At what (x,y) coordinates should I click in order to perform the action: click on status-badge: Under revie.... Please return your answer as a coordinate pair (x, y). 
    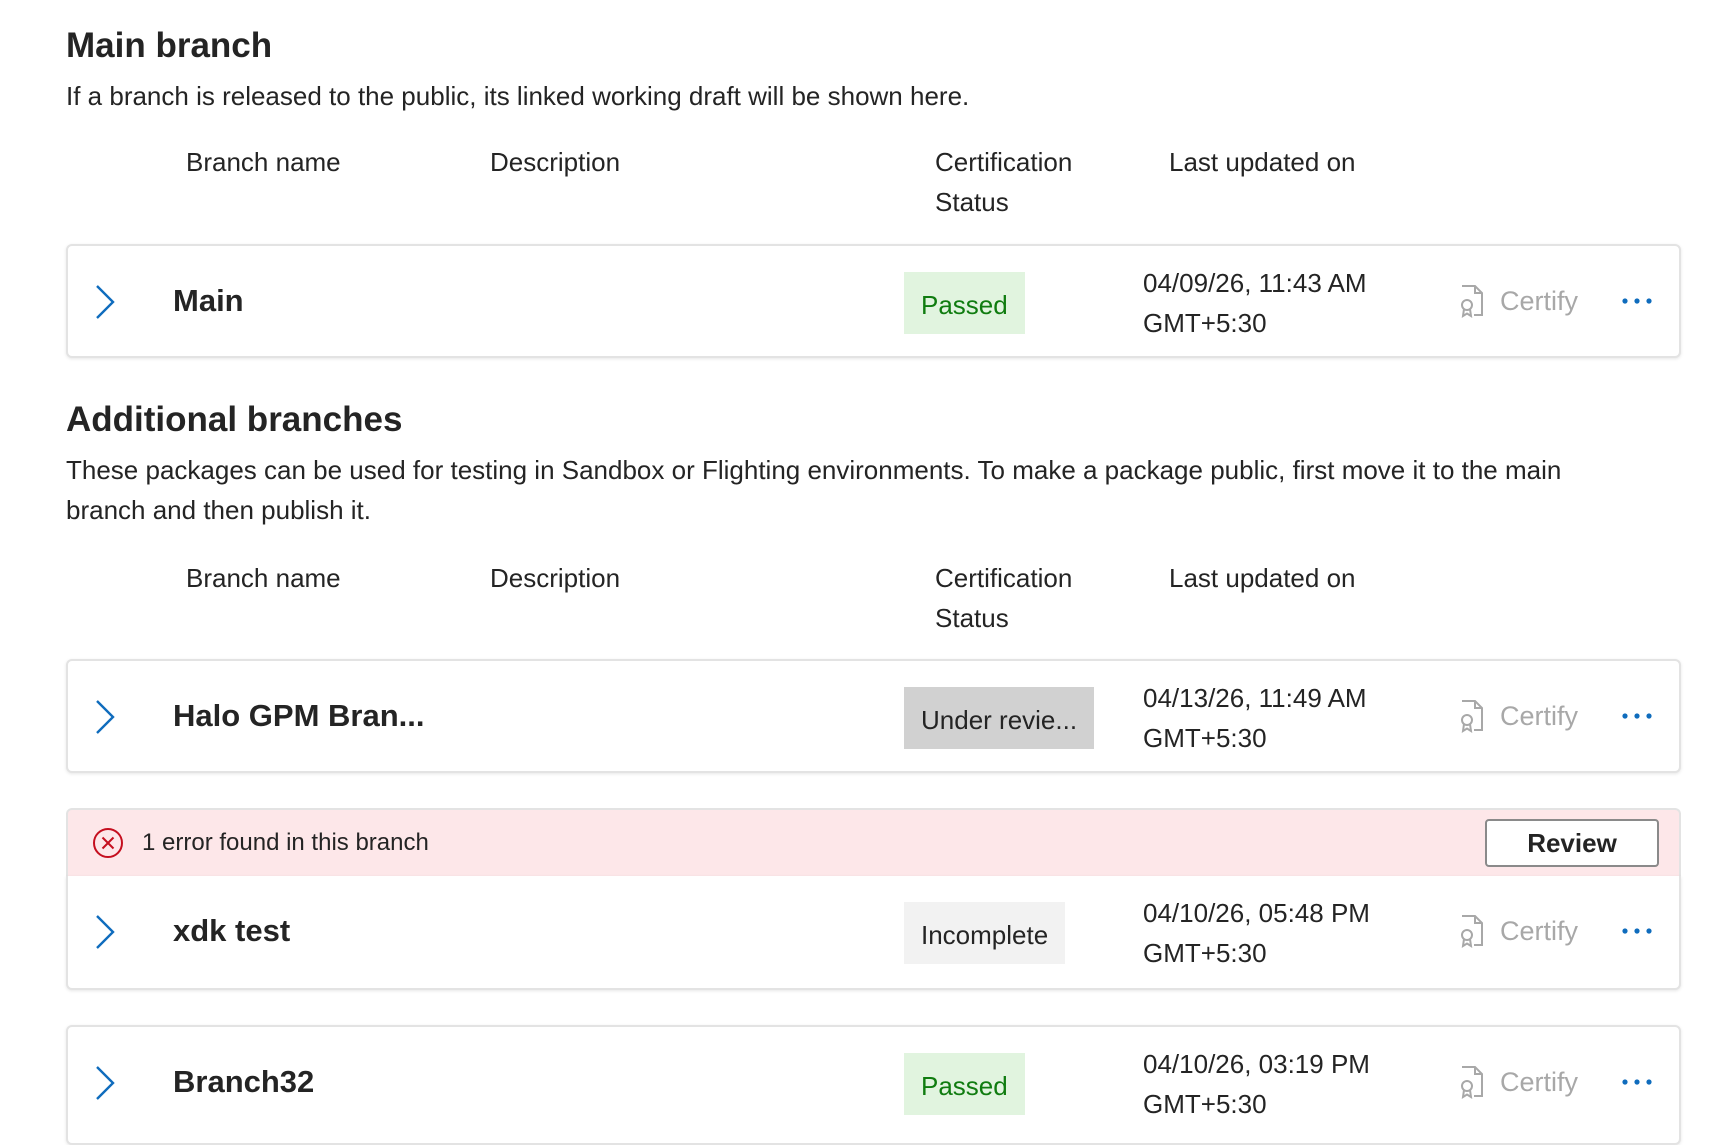
    Looking at the image, I should click on (999, 718).